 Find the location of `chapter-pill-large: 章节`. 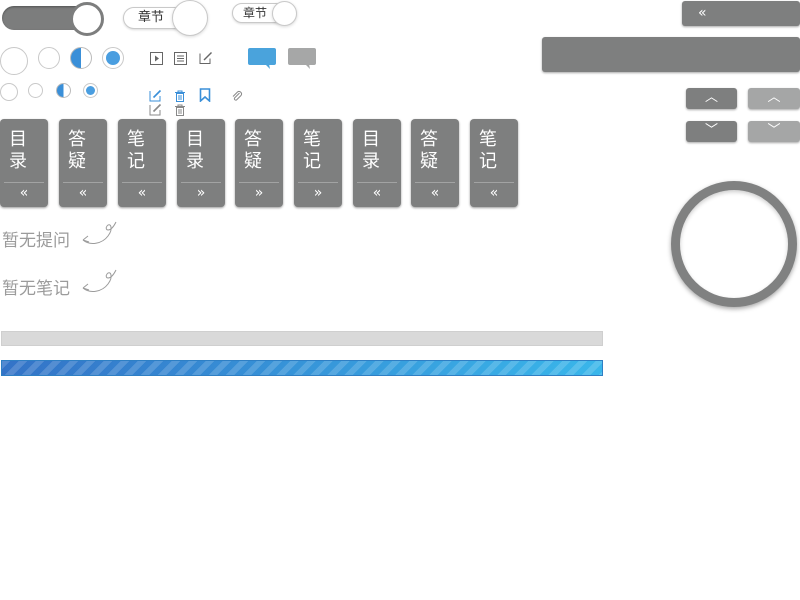

chapter-pill-large: 章节 is located at coordinates (165, 18).